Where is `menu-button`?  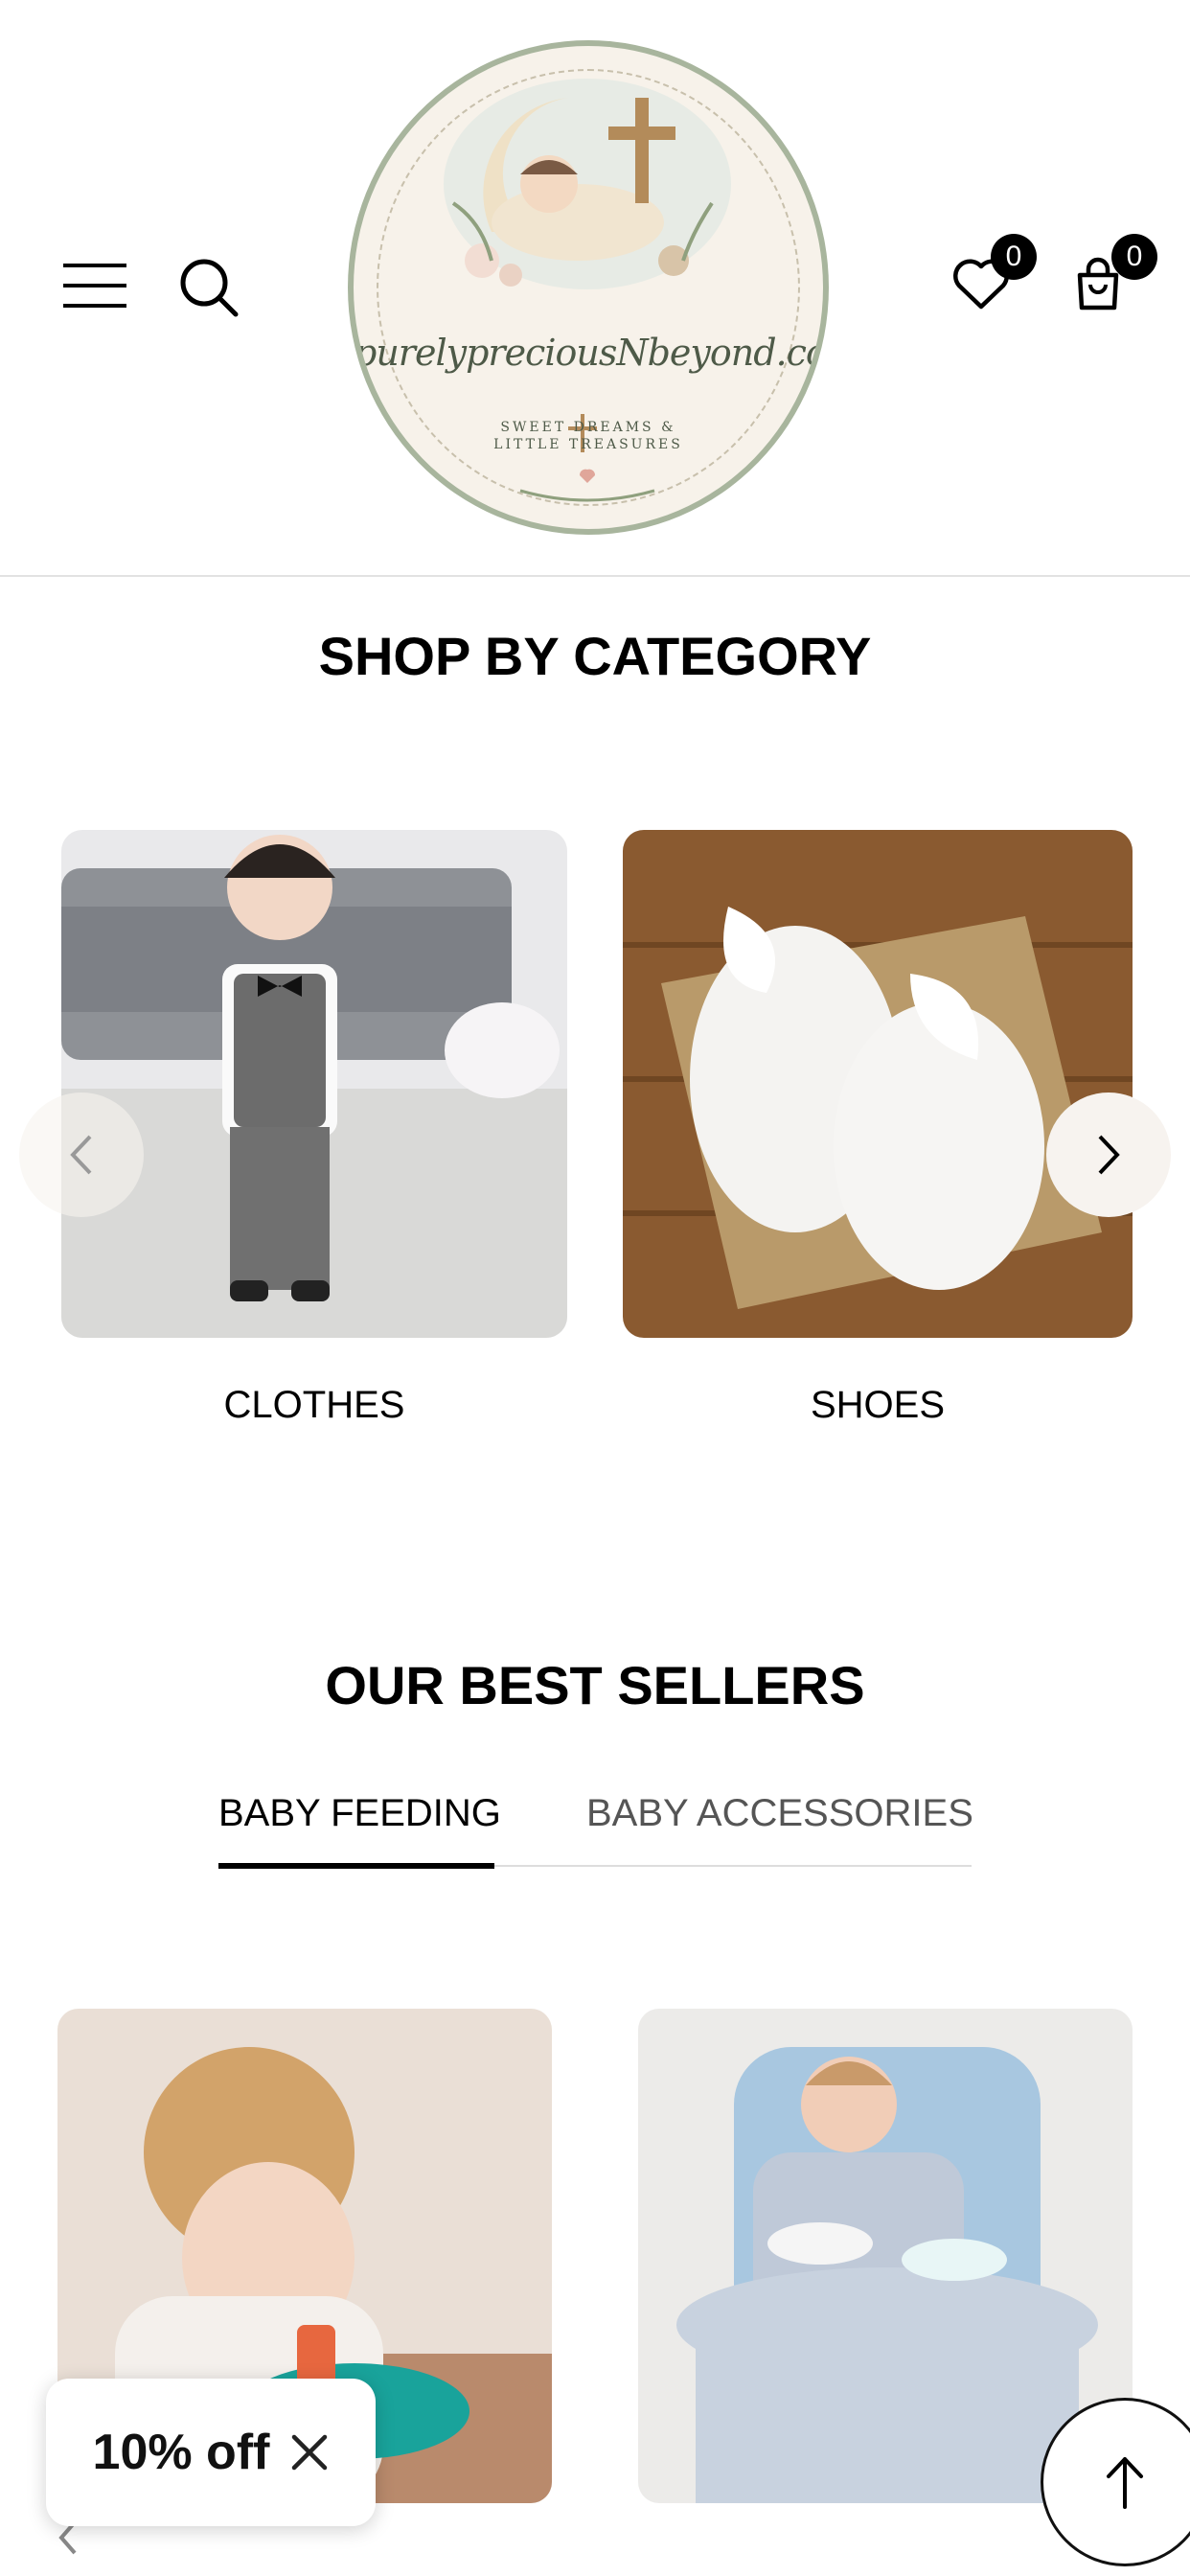
menu-button is located at coordinates (95, 285).